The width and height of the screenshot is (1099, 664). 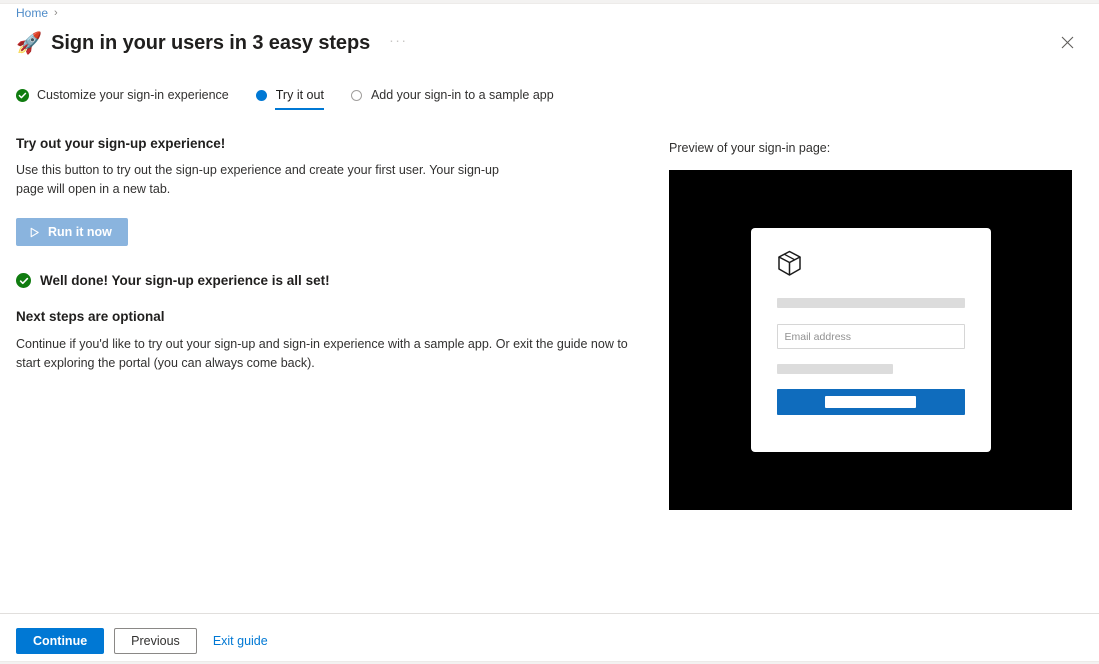 What do you see at coordinates (299, 95) in the screenshot?
I see `step-tab-label: Try it out` at bounding box center [299, 95].